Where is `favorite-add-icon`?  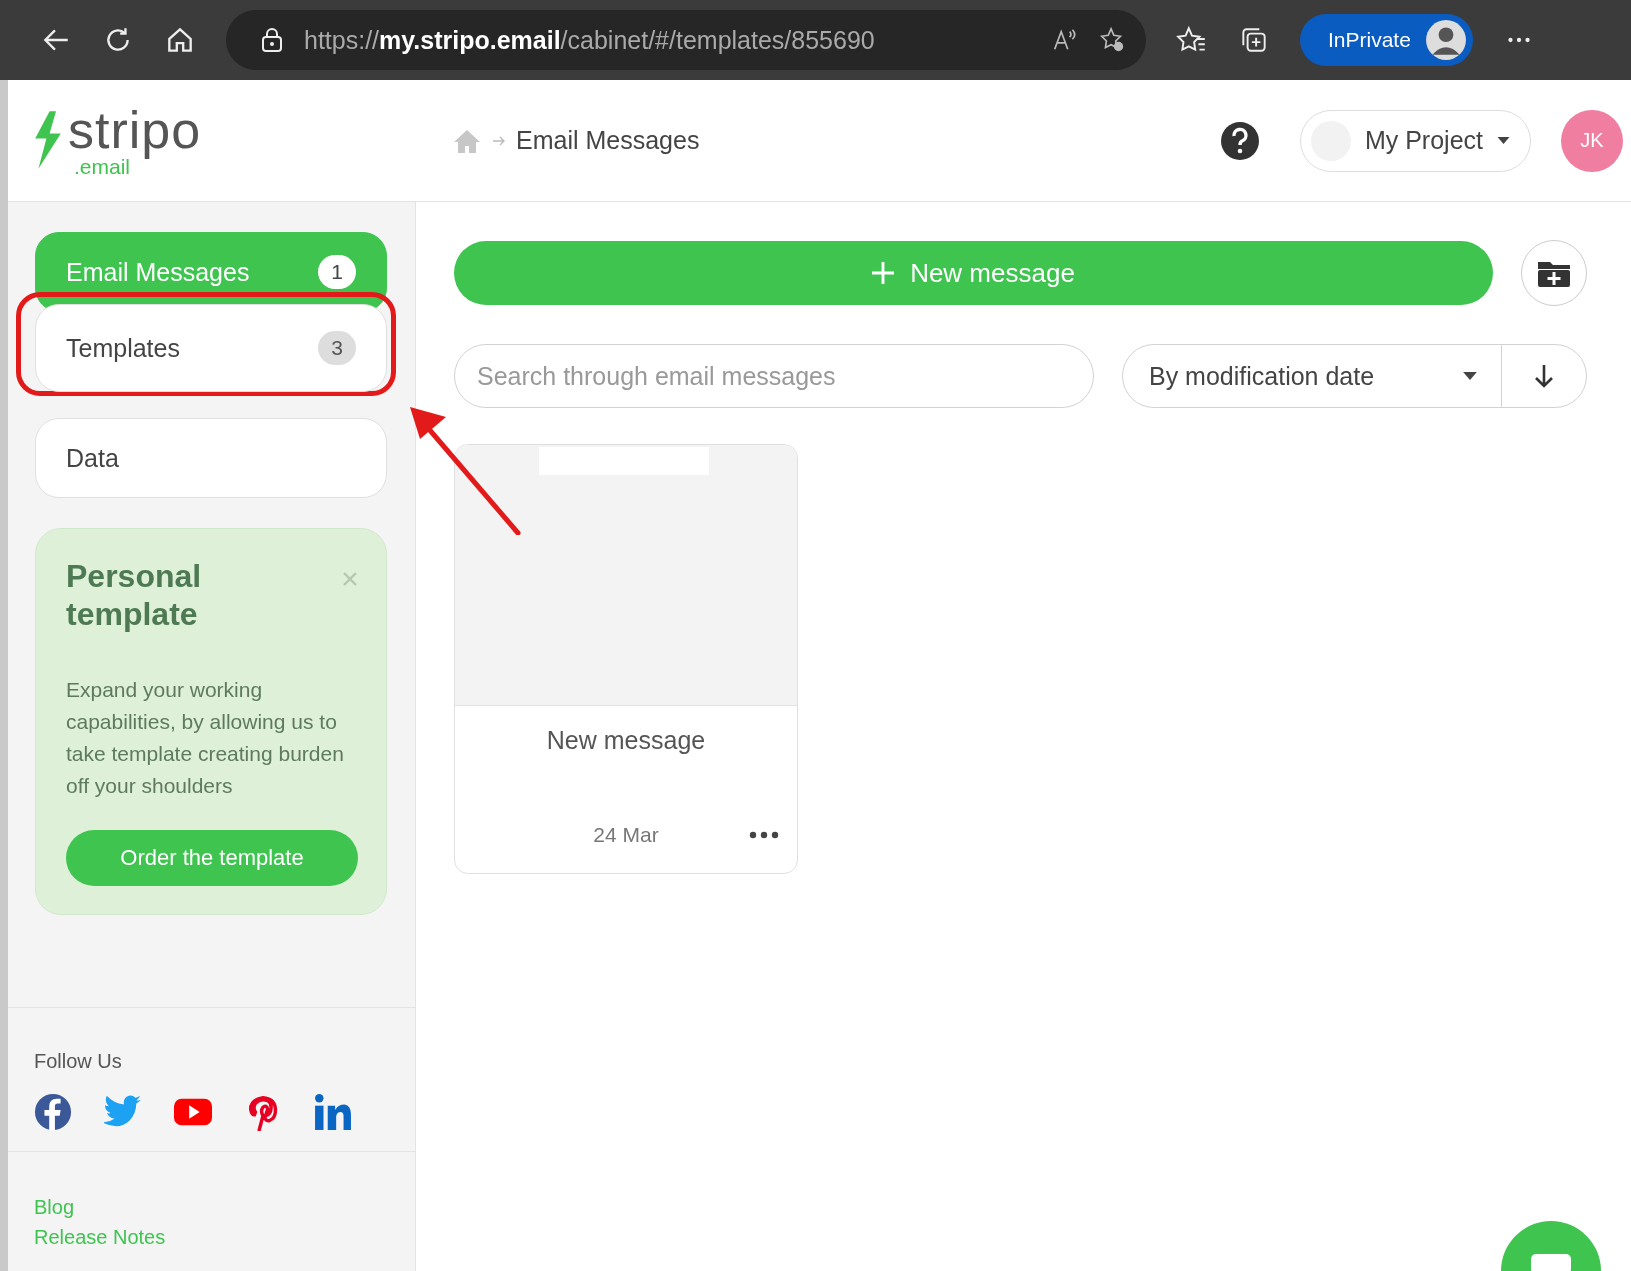
favorite-add-icon is located at coordinates (1112, 40).